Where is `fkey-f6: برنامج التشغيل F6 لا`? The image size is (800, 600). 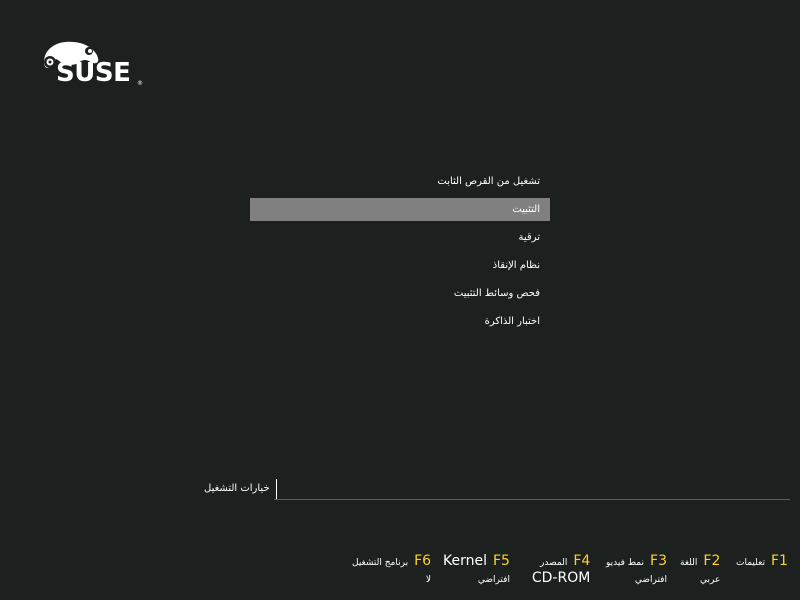
fkey-f6: برنامج التشغيل F6 لا is located at coordinates (391, 573).